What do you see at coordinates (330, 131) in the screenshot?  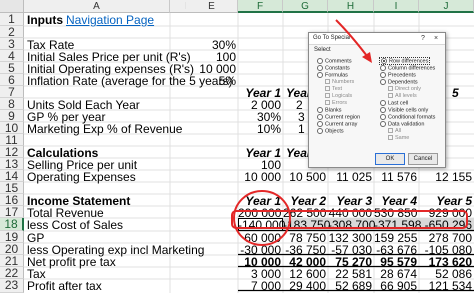 I see `option-objects: Objects` at bounding box center [330, 131].